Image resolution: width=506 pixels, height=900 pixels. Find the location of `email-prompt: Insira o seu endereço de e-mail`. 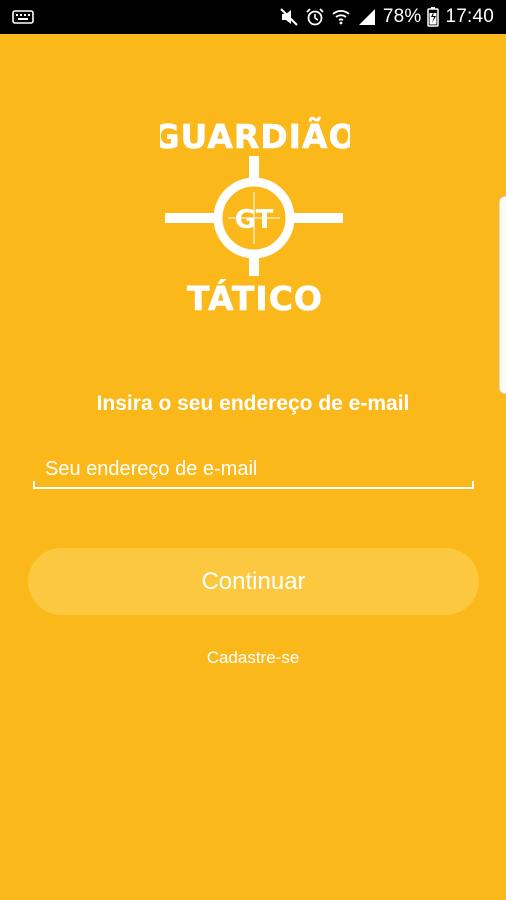

email-prompt: Insira o seu endereço de e-mail is located at coordinates (253, 403).